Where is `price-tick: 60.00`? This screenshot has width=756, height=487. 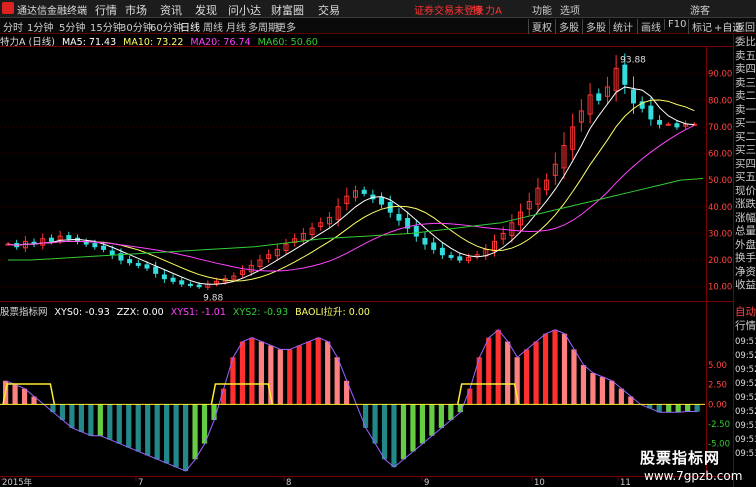
price-tick: 60.00 is located at coordinates (720, 155).